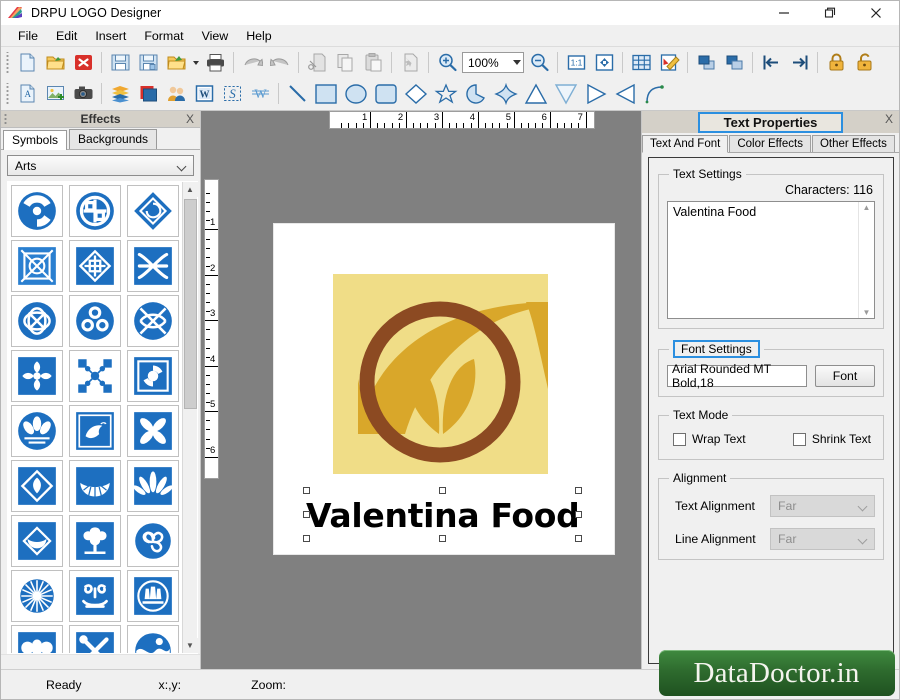 The image size is (900, 700). What do you see at coordinates (799, 62) in the screenshot?
I see `align-right-icon` at bounding box center [799, 62].